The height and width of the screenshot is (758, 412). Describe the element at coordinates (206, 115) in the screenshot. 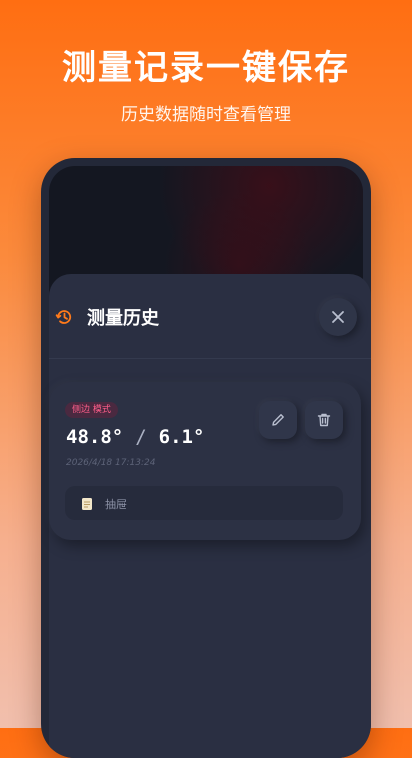

I see `promo-subline: 历史数据随时查看管理` at that location.